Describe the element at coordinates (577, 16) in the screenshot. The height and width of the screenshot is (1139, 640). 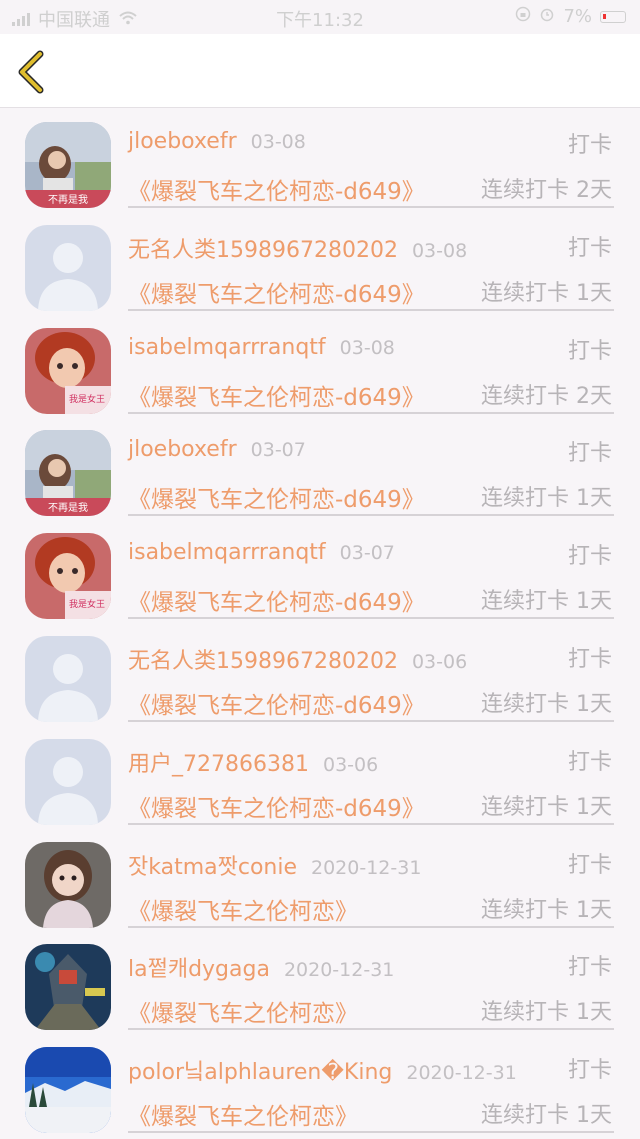
I see `battery-percent: 7%` at that location.